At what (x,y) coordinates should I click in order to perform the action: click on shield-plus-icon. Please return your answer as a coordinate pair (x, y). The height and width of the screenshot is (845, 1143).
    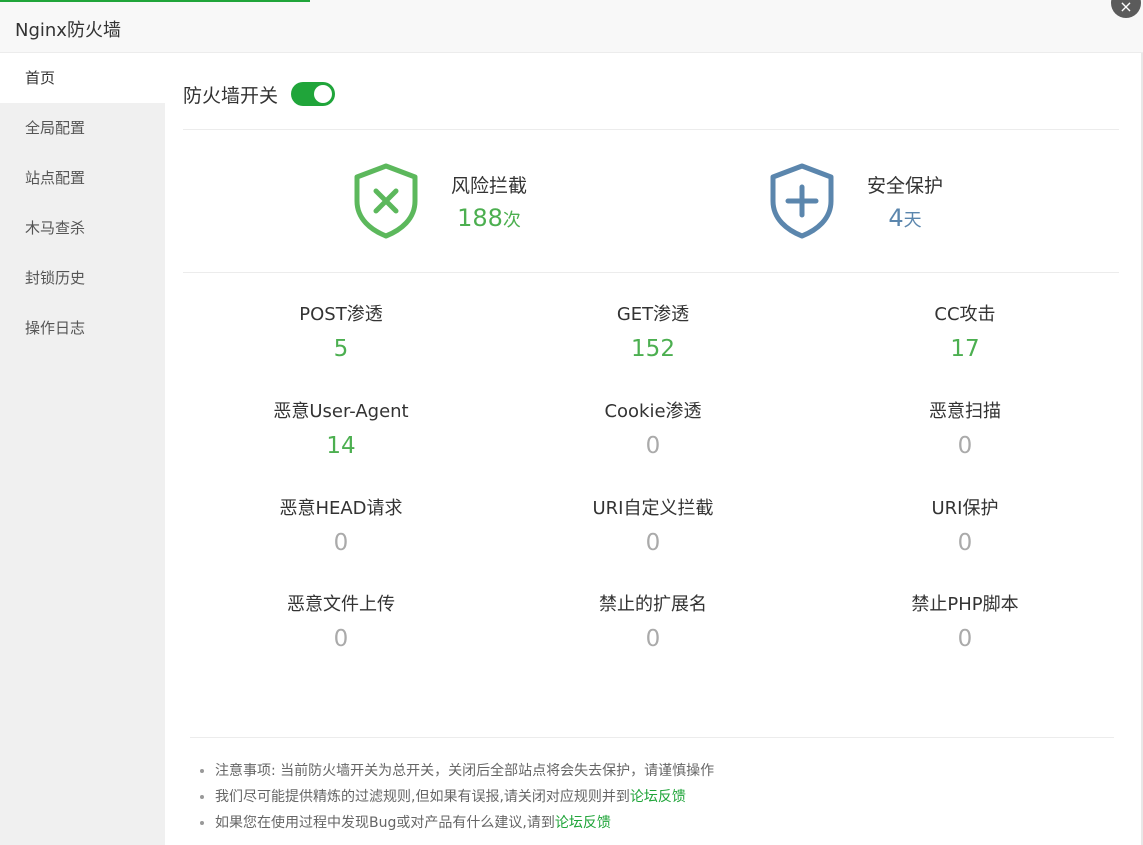
    Looking at the image, I should click on (802, 201).